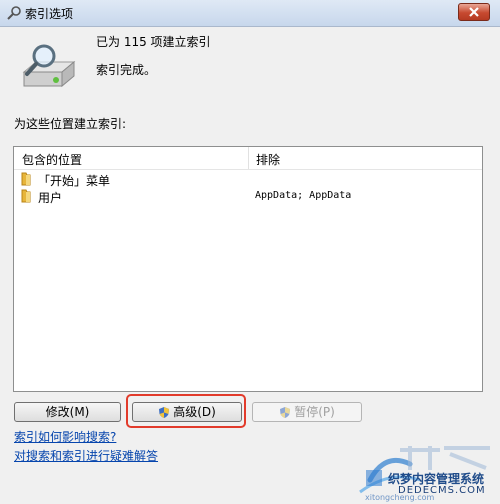 This screenshot has height=504, width=500. I want to click on location-exclusions: AppData; AppData, so click(303, 195).